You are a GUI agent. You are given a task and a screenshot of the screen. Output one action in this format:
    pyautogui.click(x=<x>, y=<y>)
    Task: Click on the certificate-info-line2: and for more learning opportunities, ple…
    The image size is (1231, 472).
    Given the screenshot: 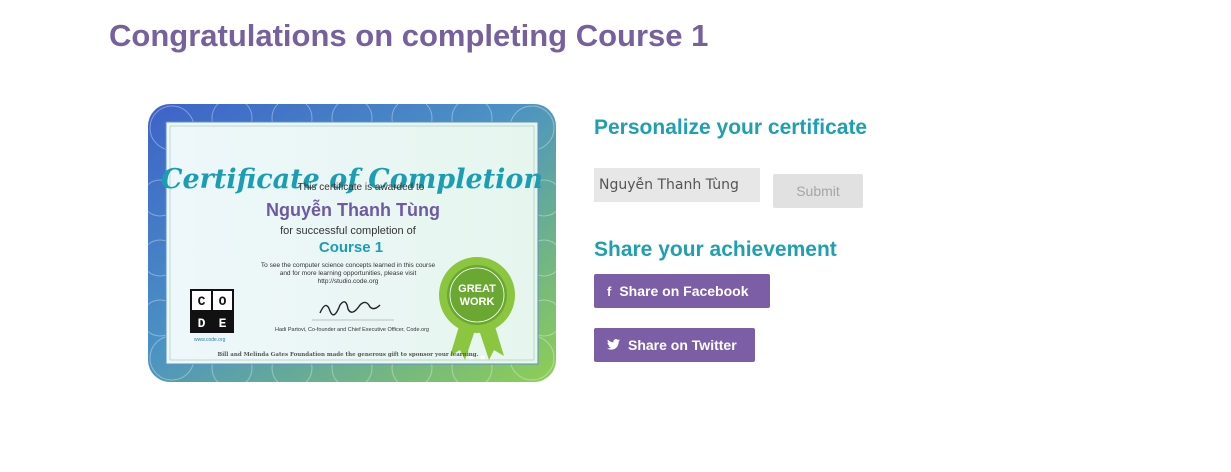 What is the action you would take?
    pyautogui.click(x=348, y=273)
    